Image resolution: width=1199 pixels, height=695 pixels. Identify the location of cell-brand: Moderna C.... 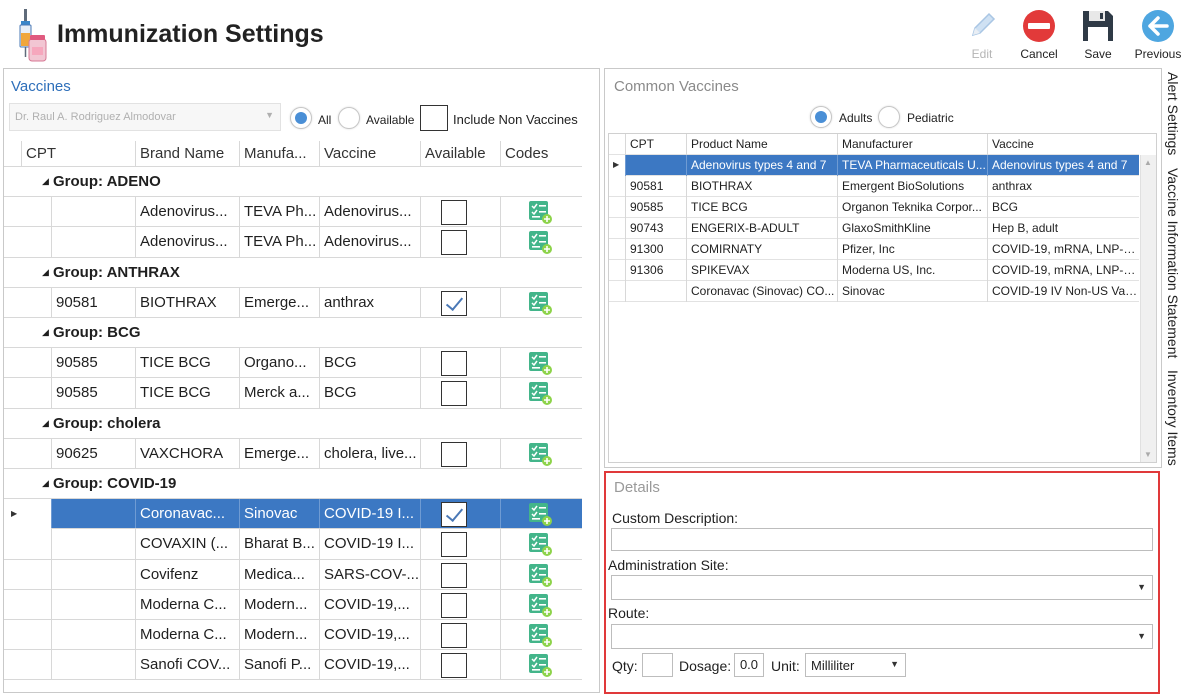
(187, 635).